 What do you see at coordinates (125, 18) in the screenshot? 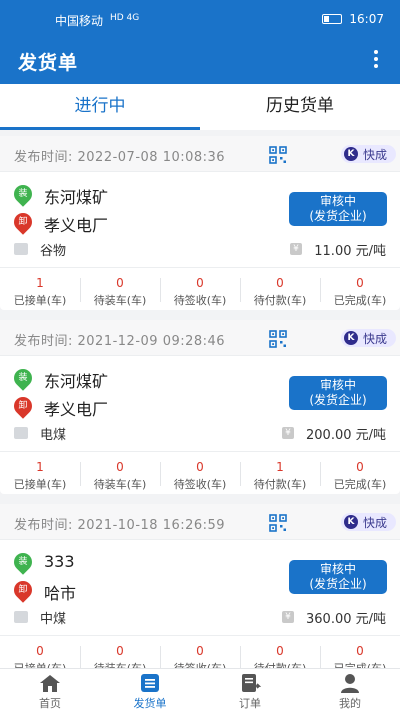
I see `network-indicator: HD 4G` at bounding box center [125, 18].